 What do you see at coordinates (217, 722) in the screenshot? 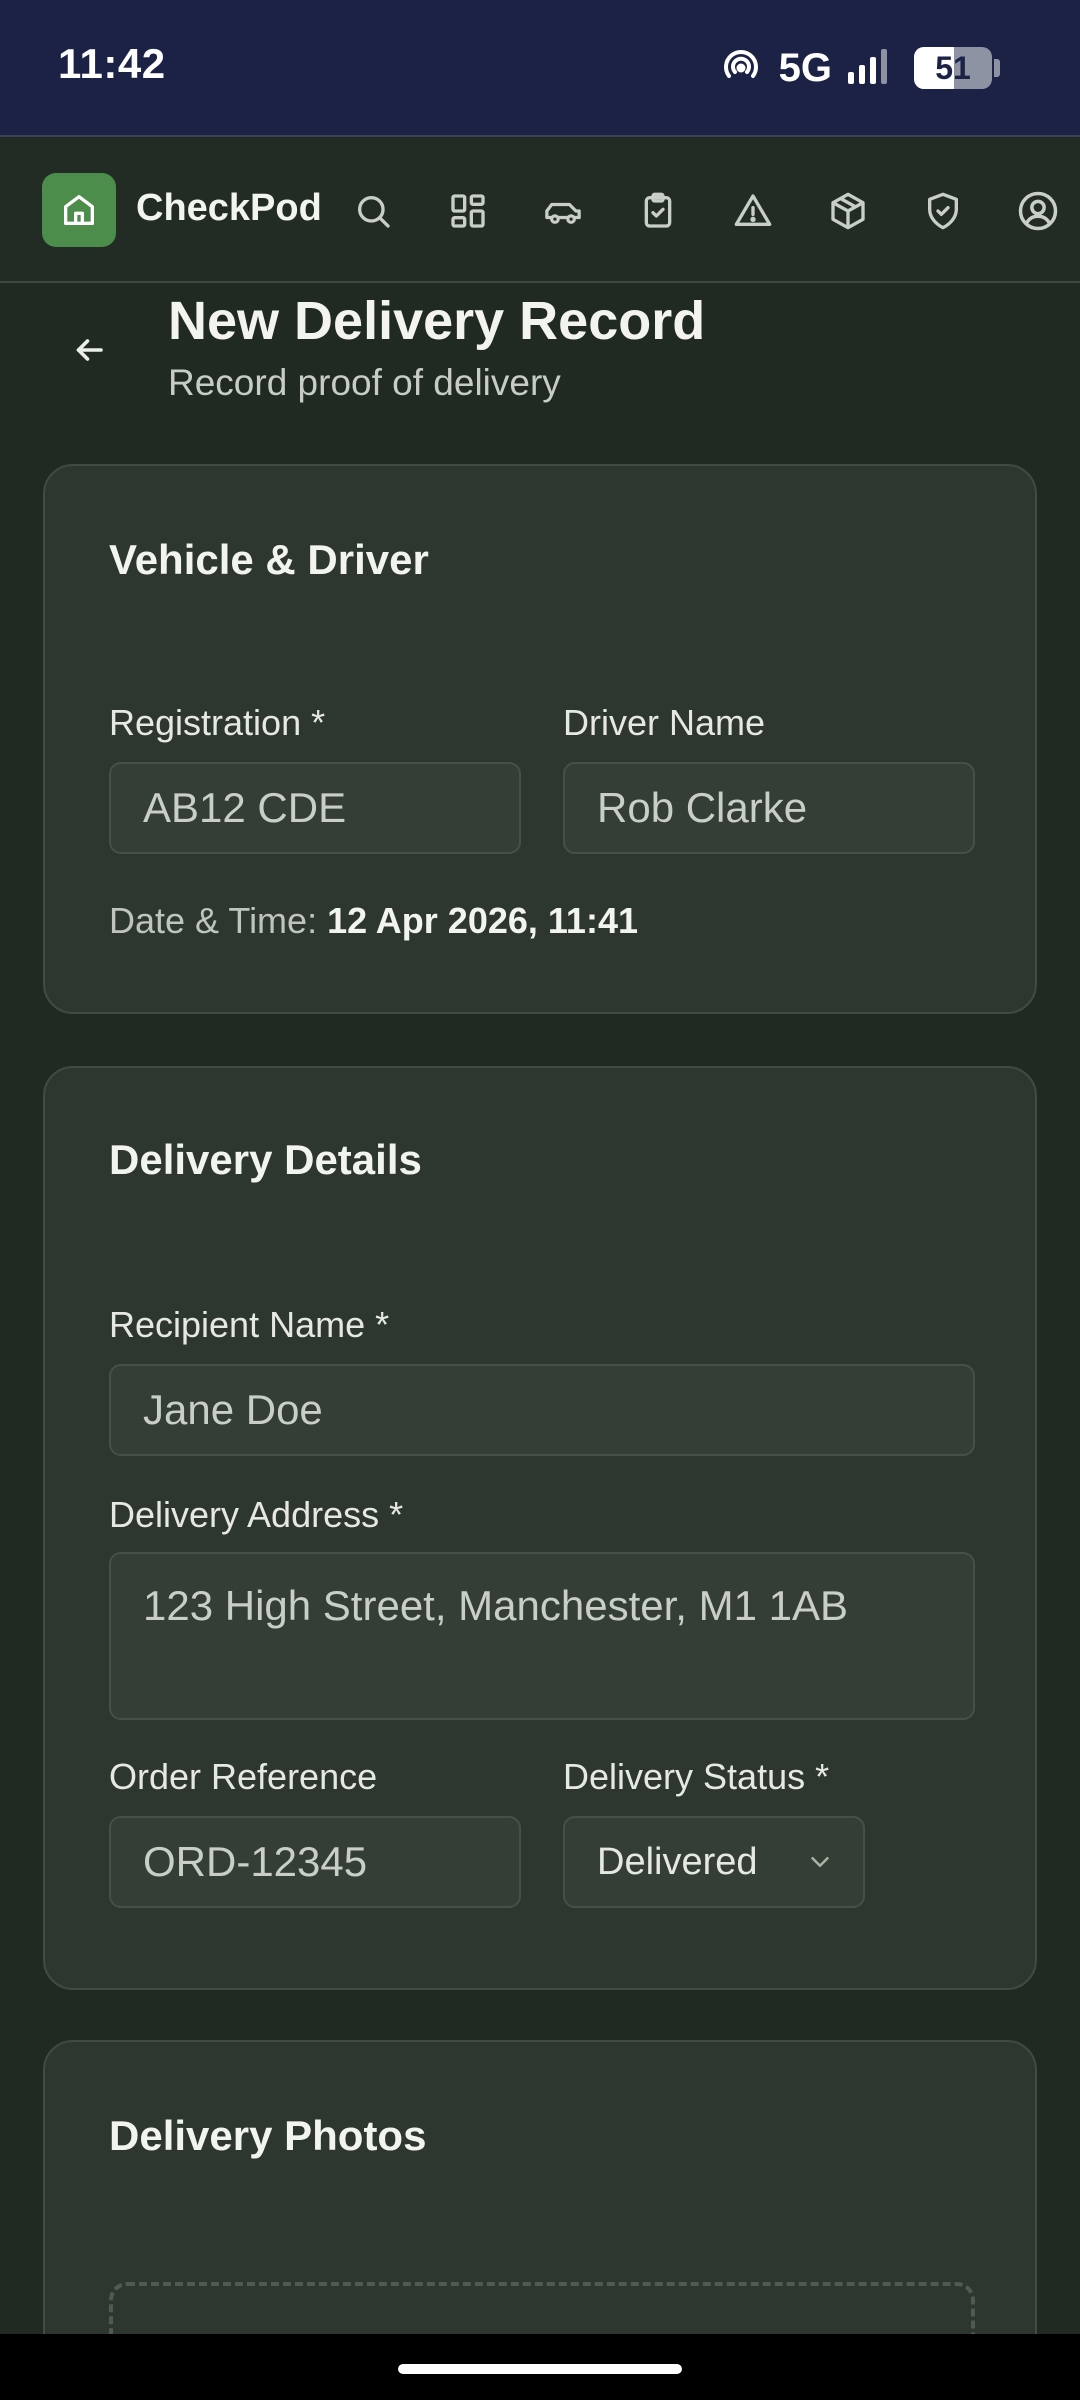
I see `registration-label: Registration *` at bounding box center [217, 722].